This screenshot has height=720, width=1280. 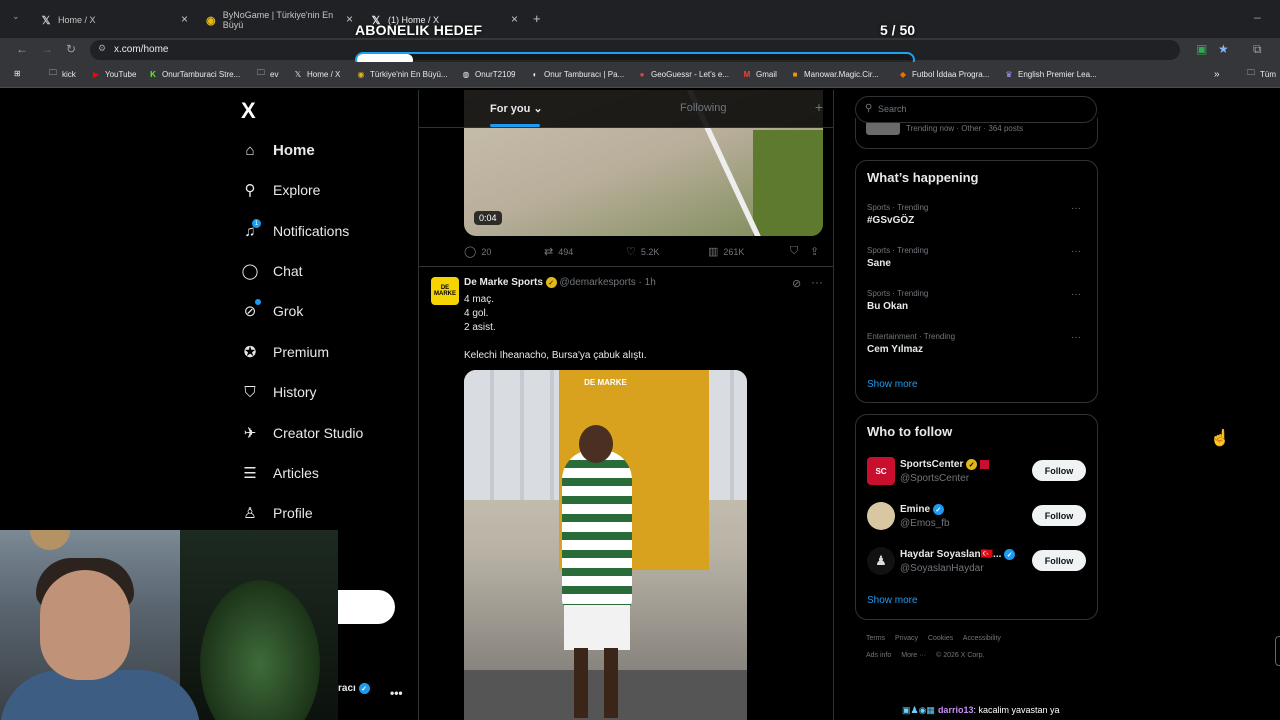 I want to click on rocket-icon: ✈, so click(x=250, y=433).